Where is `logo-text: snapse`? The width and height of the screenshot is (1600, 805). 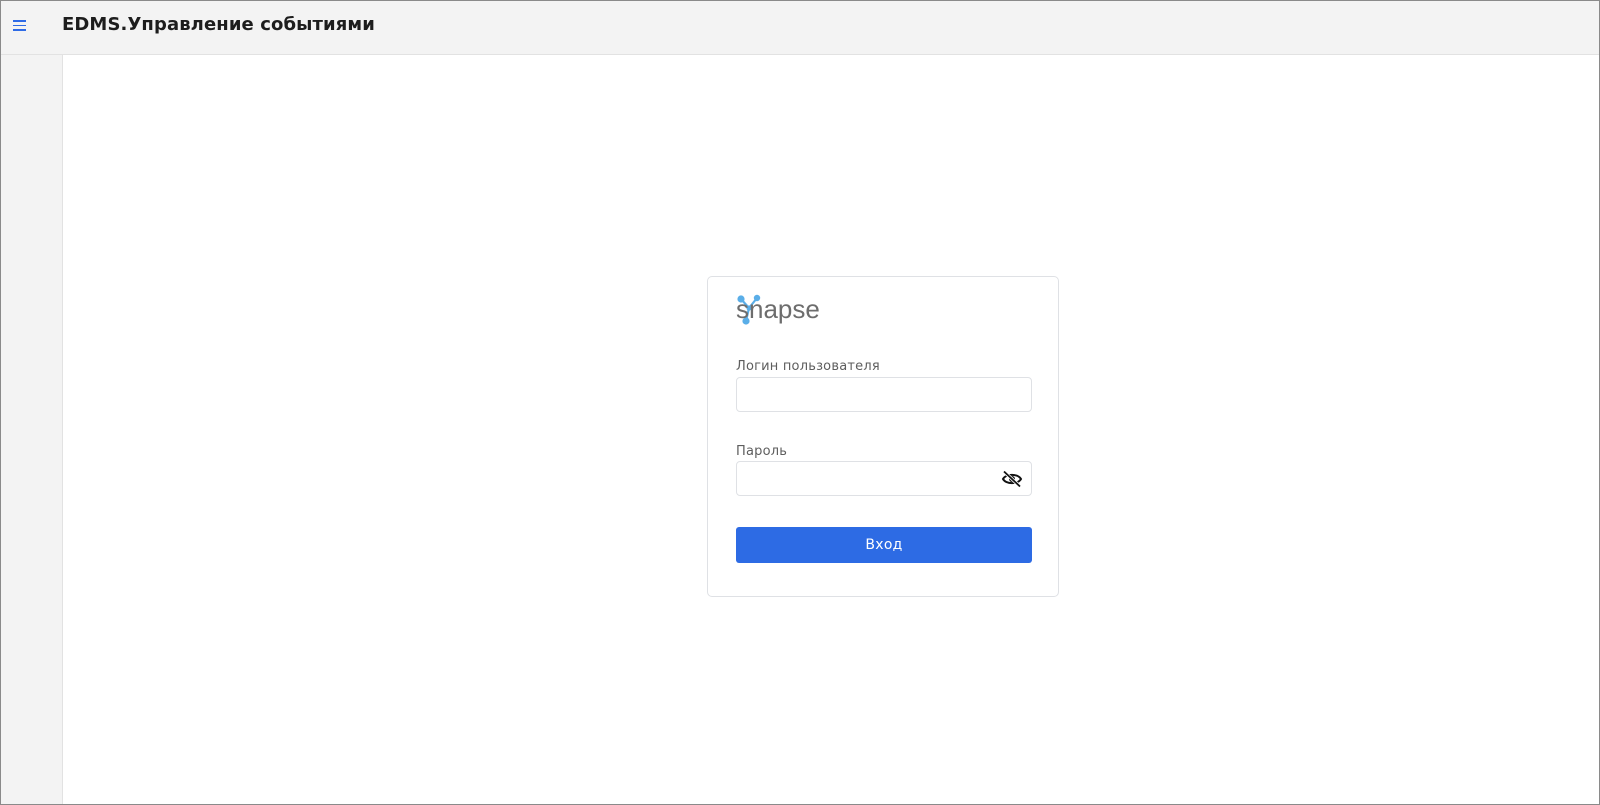 logo-text: snapse is located at coordinates (778, 309).